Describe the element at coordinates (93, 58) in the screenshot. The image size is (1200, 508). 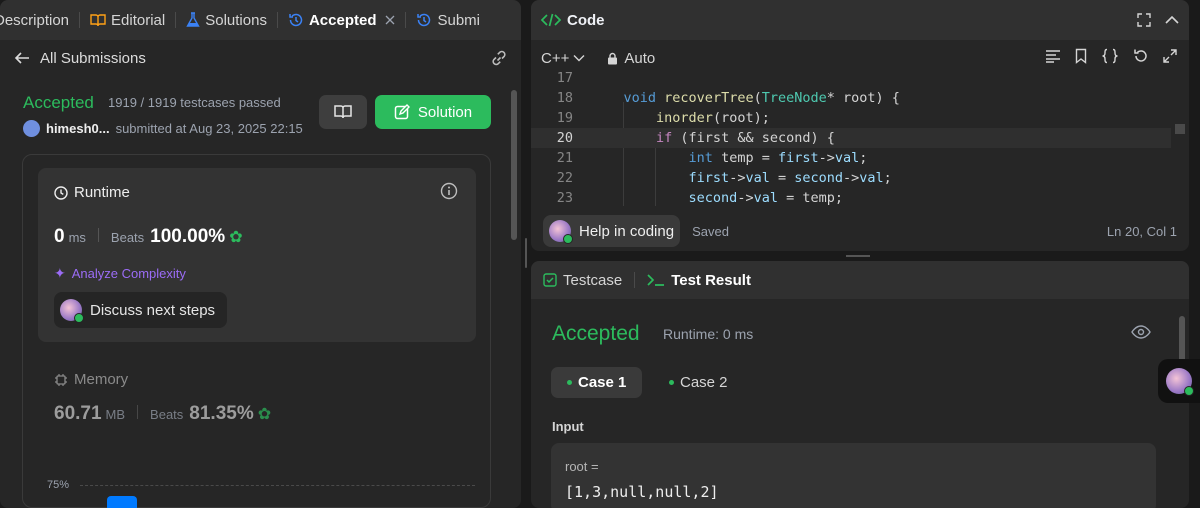
I see `all-submissions-link: All Submissions` at that location.